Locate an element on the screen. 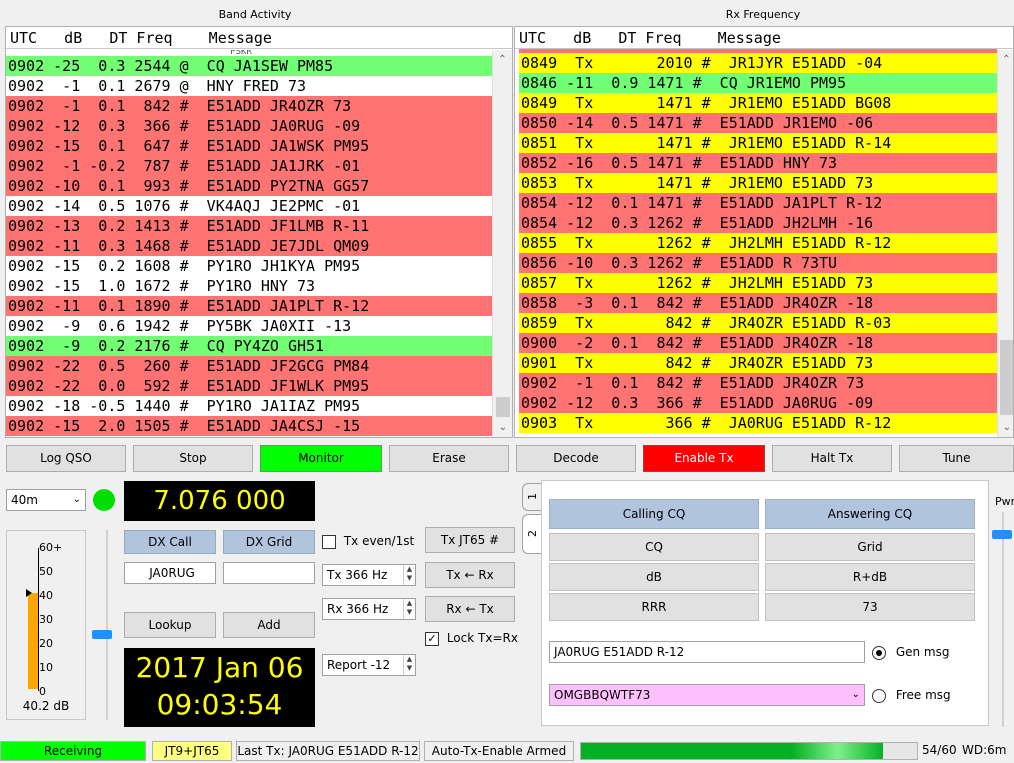 The width and height of the screenshot is (1014, 763). message-row: 0902 -1 -0.2 787 # E51ADD JA1JRK -01 is located at coordinates (249, 166).